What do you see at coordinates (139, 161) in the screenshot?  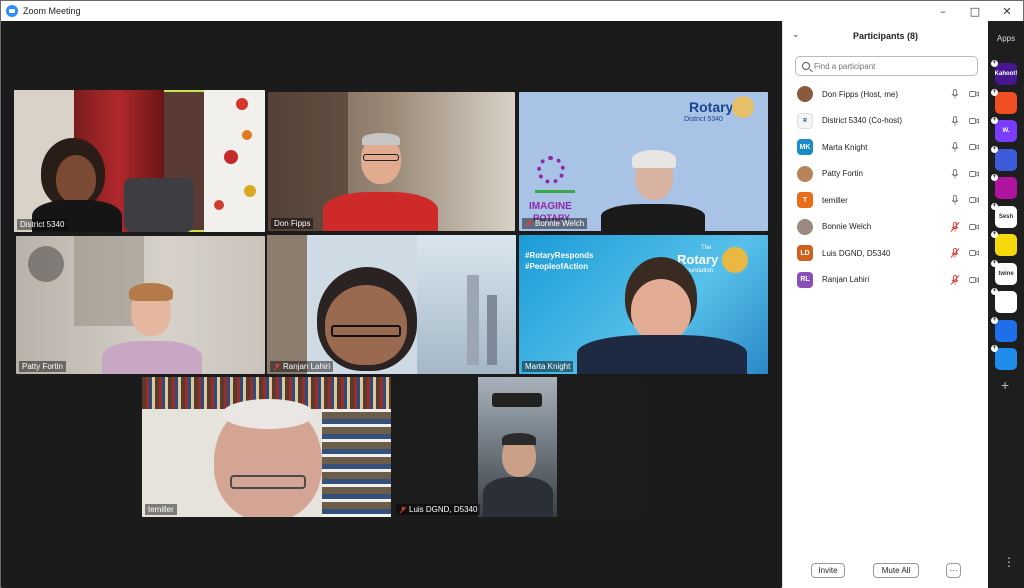 I see `video-tile: District 5340` at bounding box center [139, 161].